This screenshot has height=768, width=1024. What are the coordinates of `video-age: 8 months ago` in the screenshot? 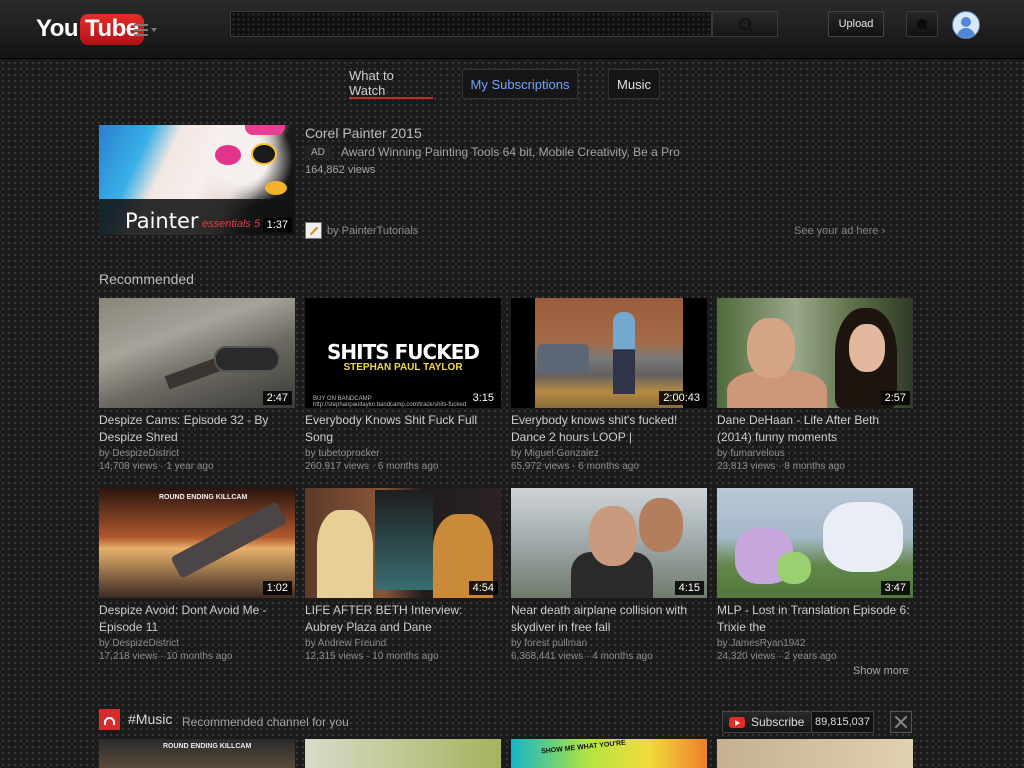 It's located at (814, 466).